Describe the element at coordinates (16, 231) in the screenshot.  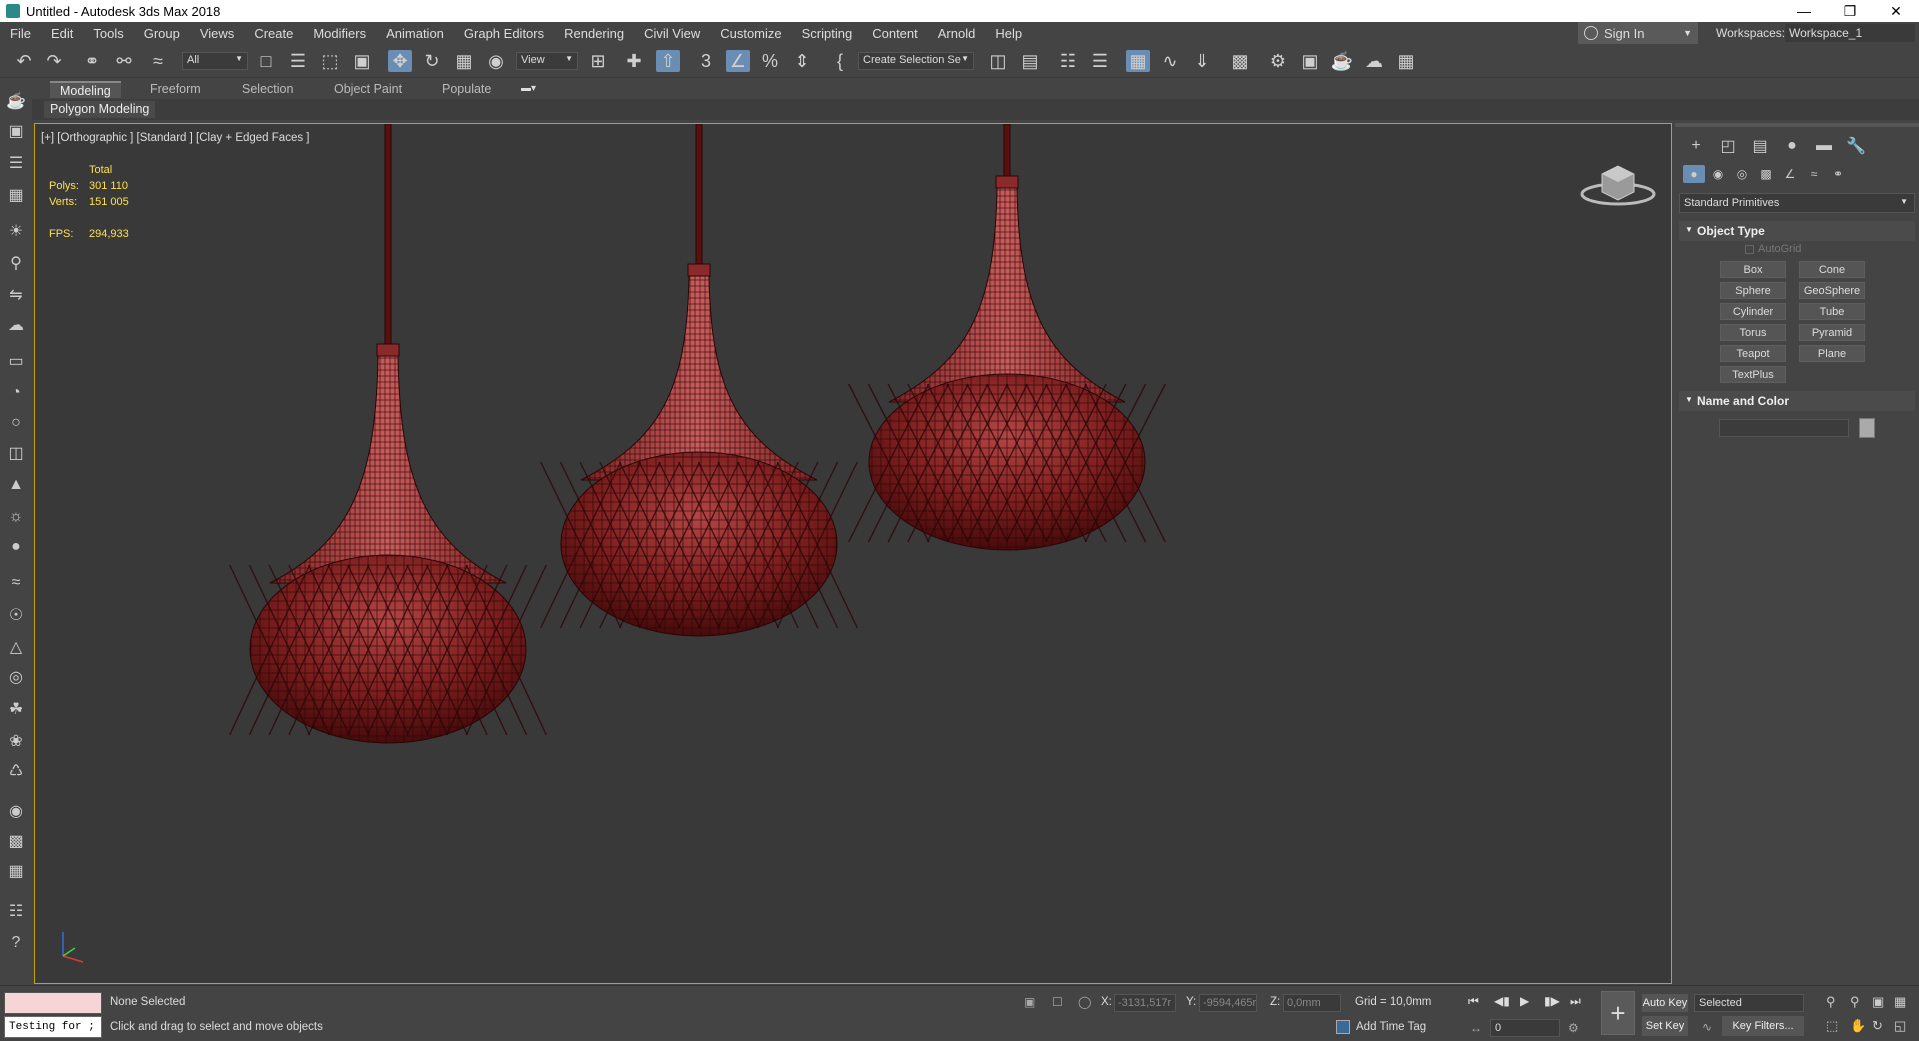
I see `light-icon: ☀` at that location.